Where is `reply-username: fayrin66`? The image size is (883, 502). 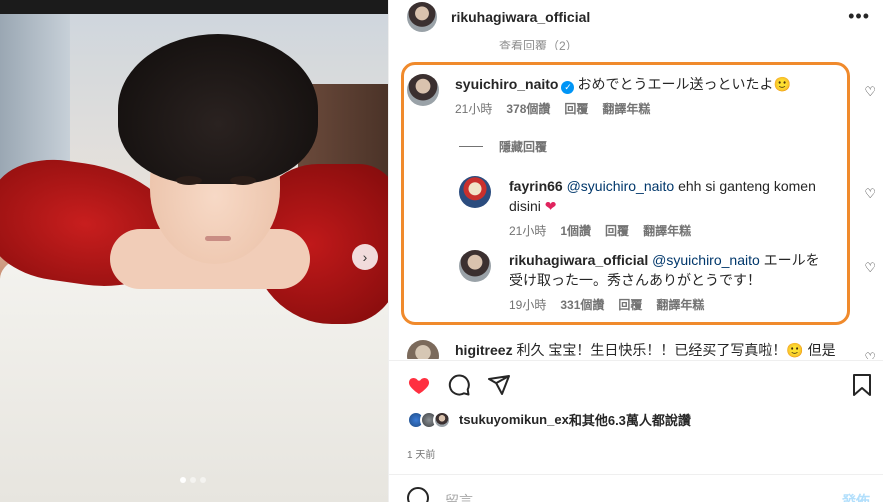
reply-username: fayrin66 is located at coordinates (536, 186).